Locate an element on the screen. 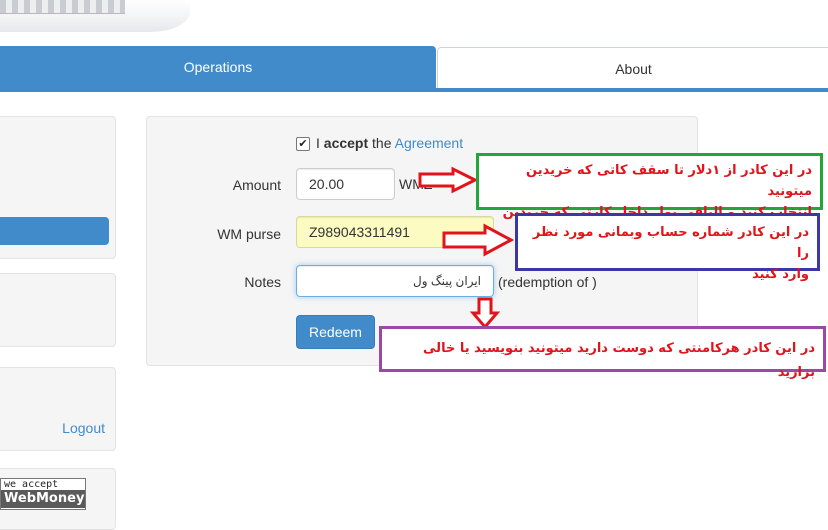  tab-operations: Operations is located at coordinates (218, 69).